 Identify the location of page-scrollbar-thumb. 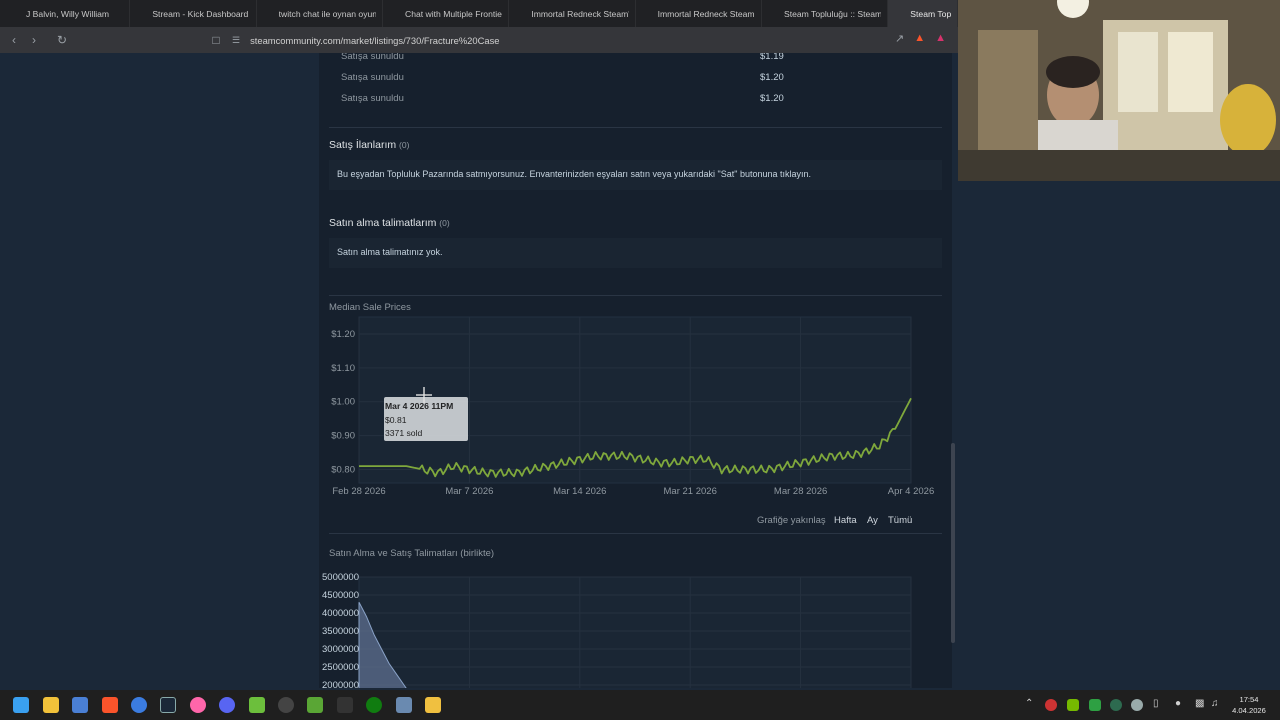
(953, 543).